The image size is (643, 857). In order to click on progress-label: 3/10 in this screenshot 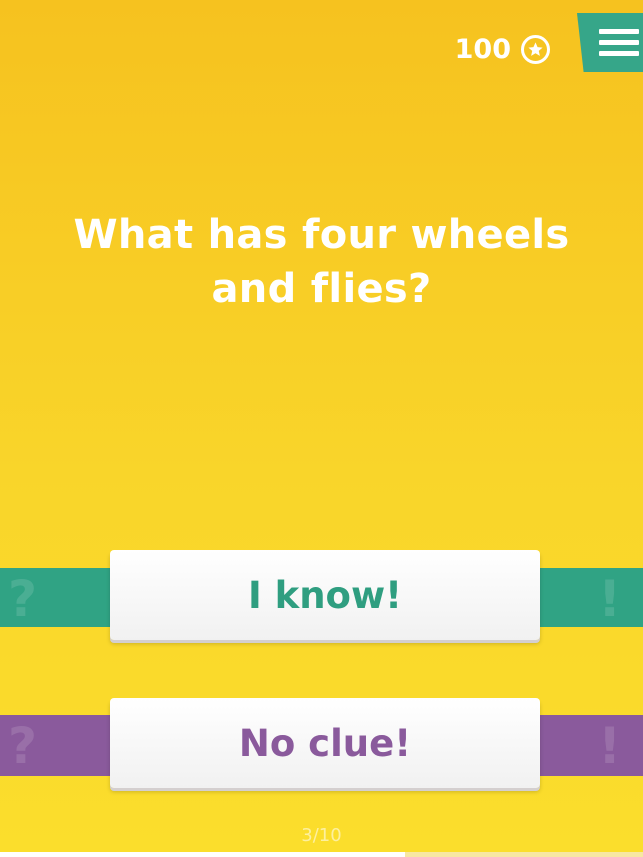, I will do `click(321, 835)`.